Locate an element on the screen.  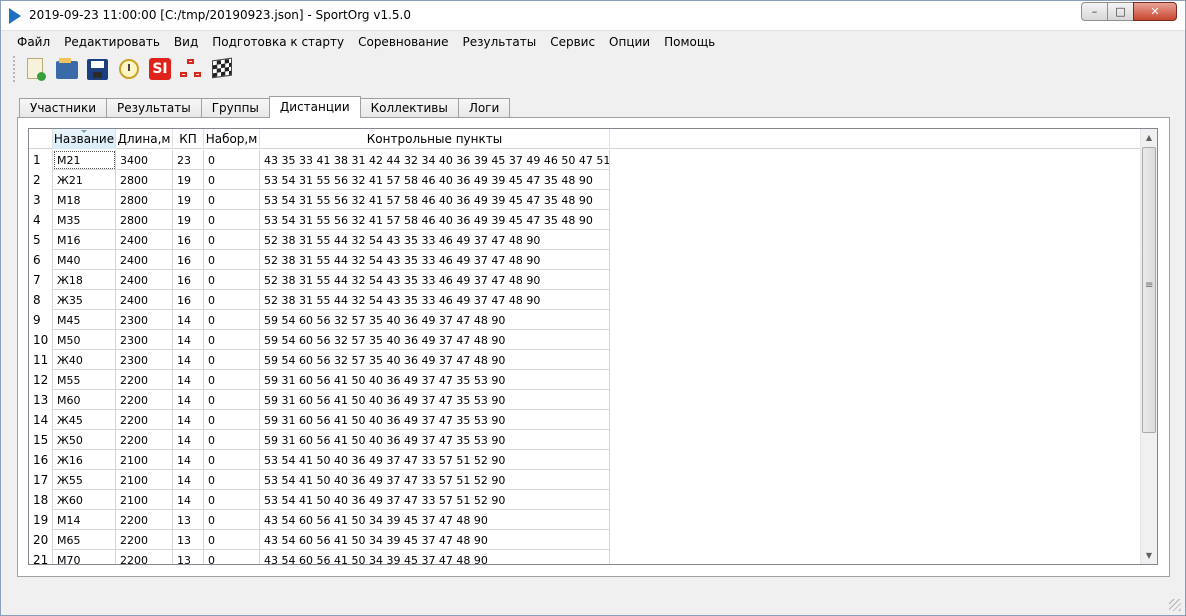
row-number: 20 is located at coordinates (41, 540).